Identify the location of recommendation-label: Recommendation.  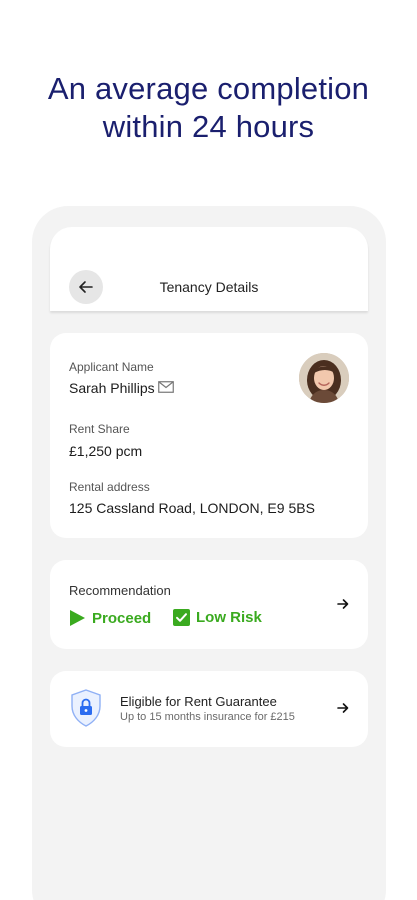
(120, 590).